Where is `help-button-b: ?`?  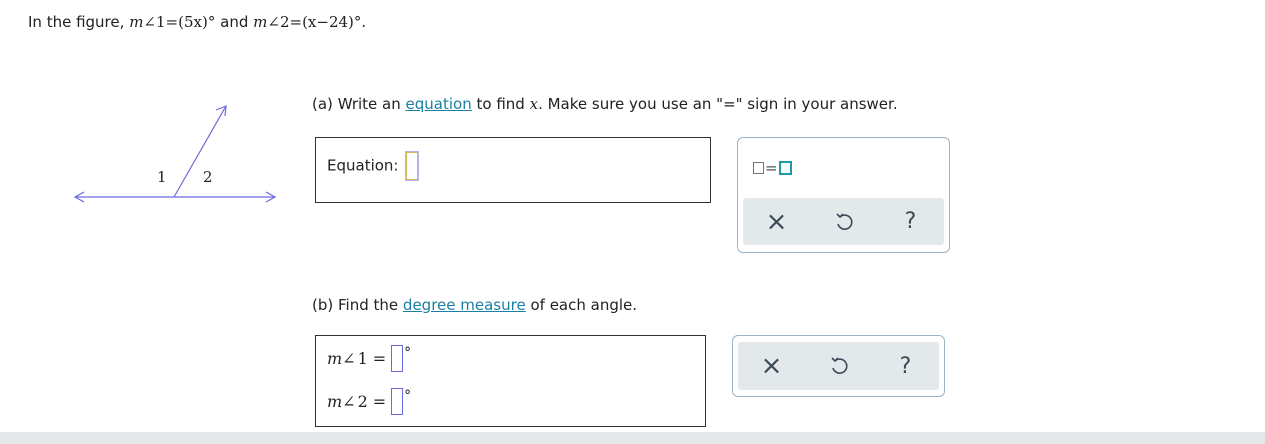
help-button-b: ? is located at coordinates (906, 366).